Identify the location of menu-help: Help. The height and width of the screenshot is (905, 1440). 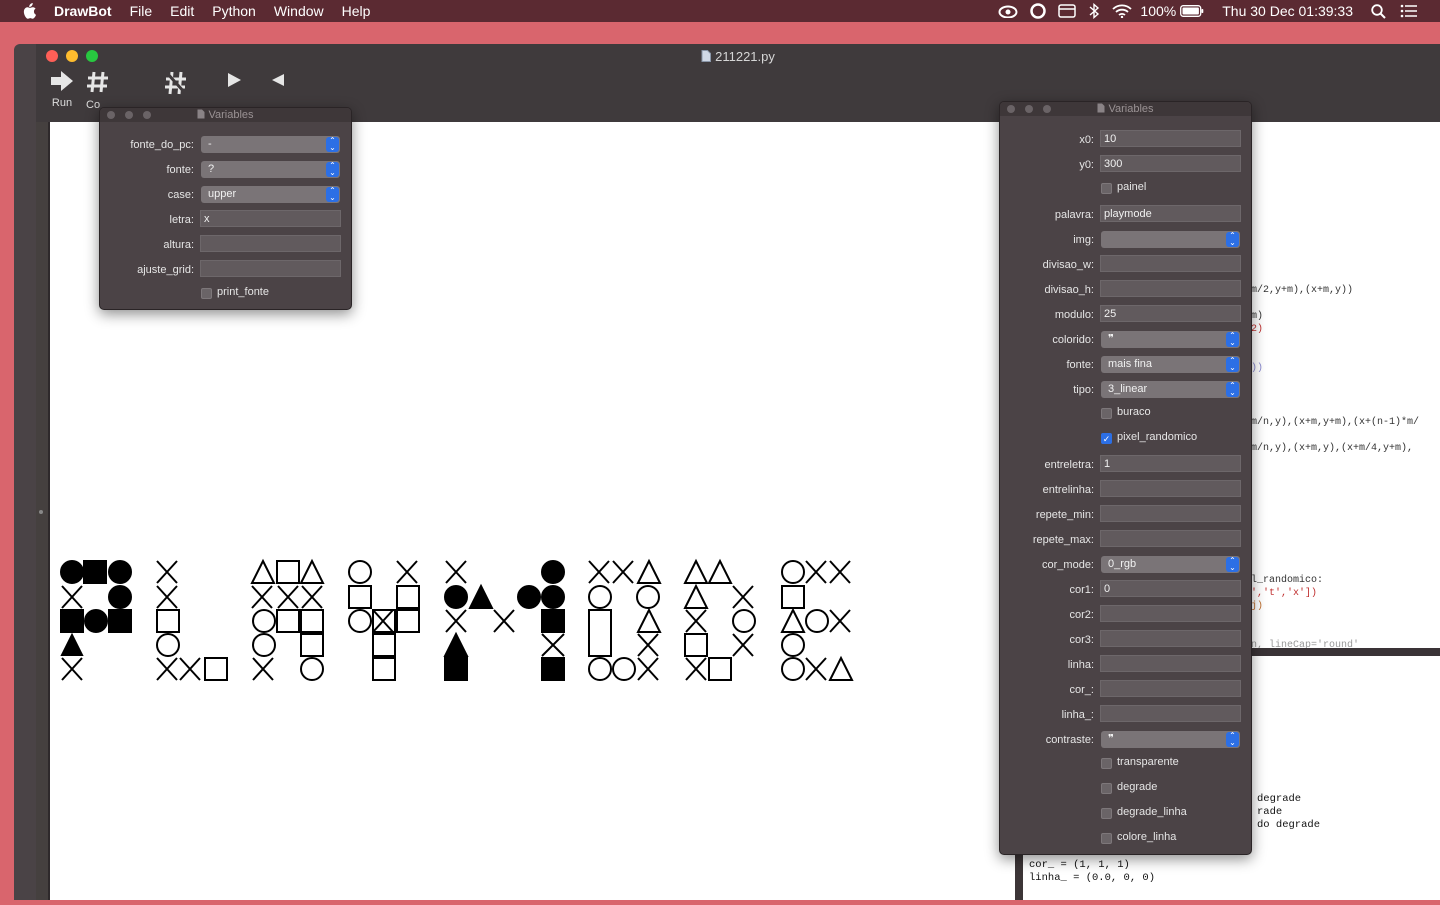
(356, 11).